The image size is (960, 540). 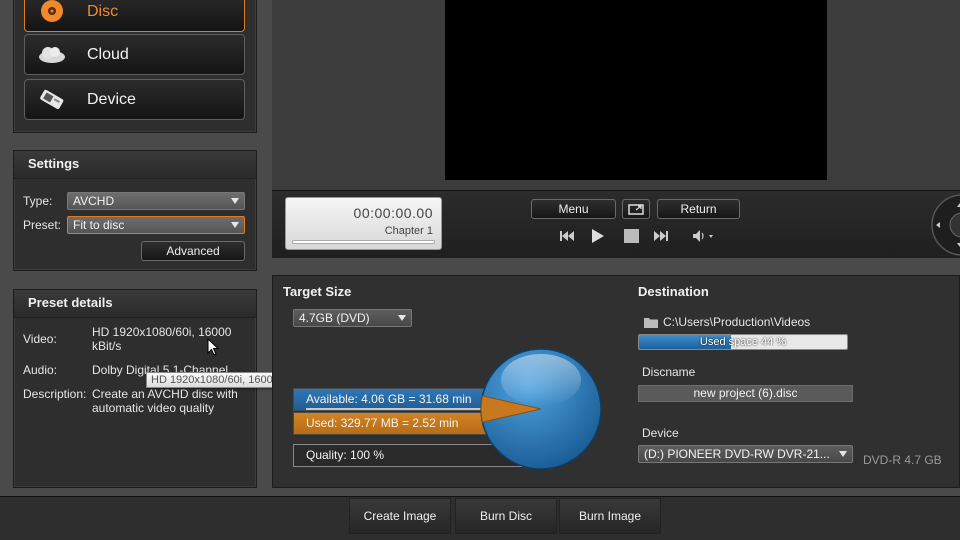 What do you see at coordinates (506, 516) in the screenshot?
I see `burn-disc-button: Burn Disc` at bounding box center [506, 516].